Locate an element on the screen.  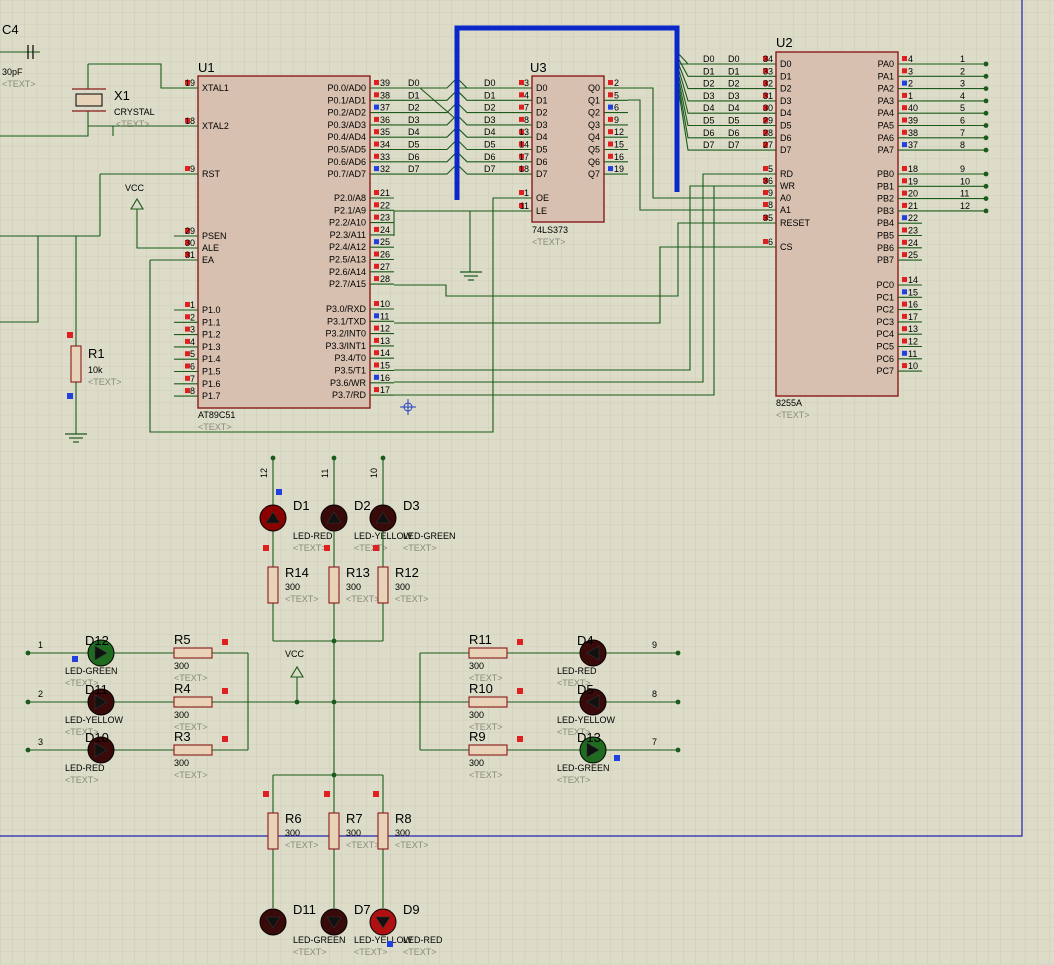
pin-number: 2 is located at coordinates (616, 83).